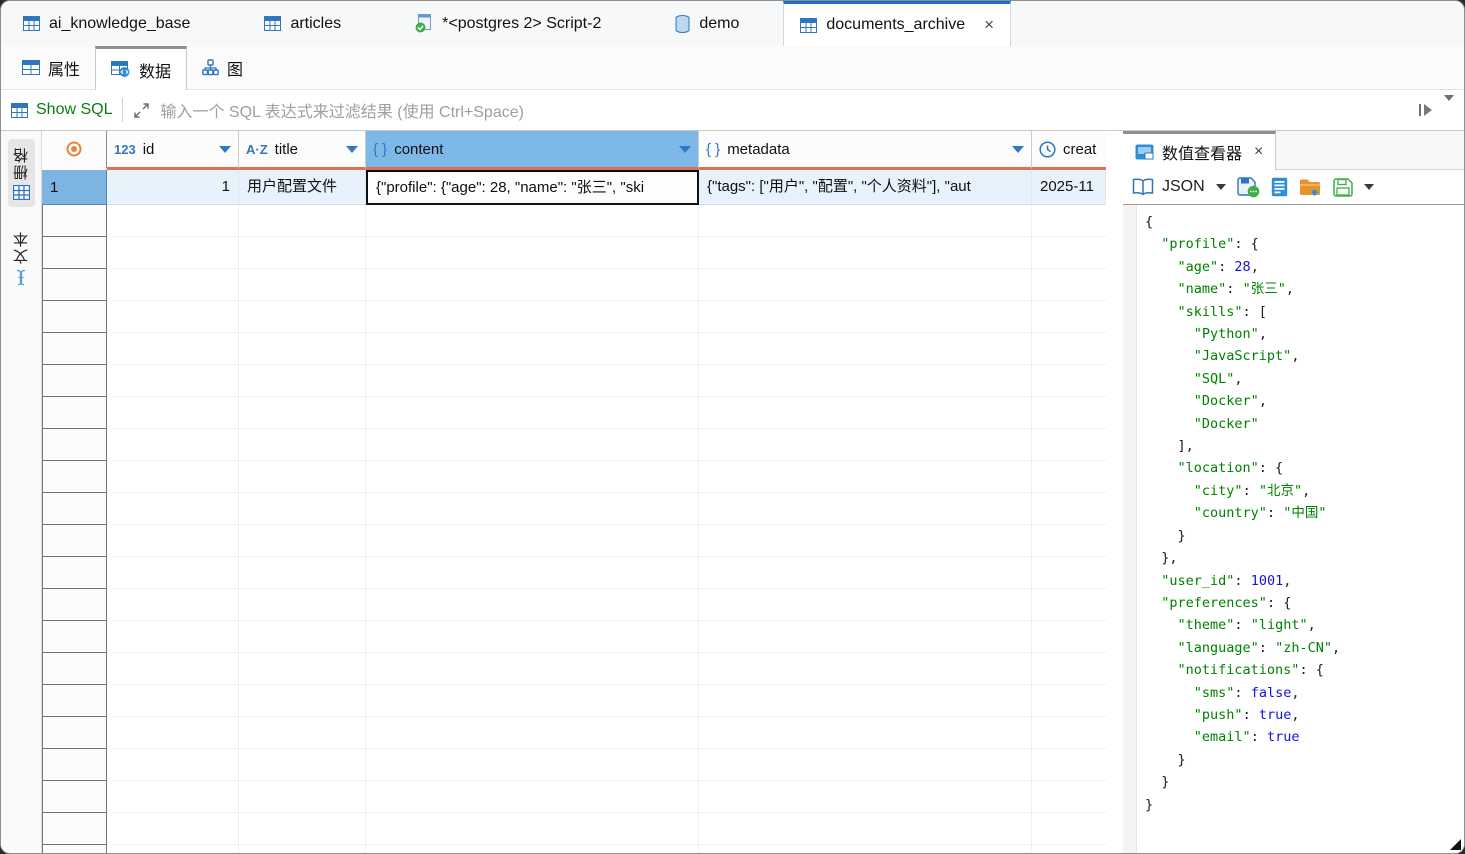  What do you see at coordinates (1455, 844) in the screenshot?
I see `resize-grip` at bounding box center [1455, 844].